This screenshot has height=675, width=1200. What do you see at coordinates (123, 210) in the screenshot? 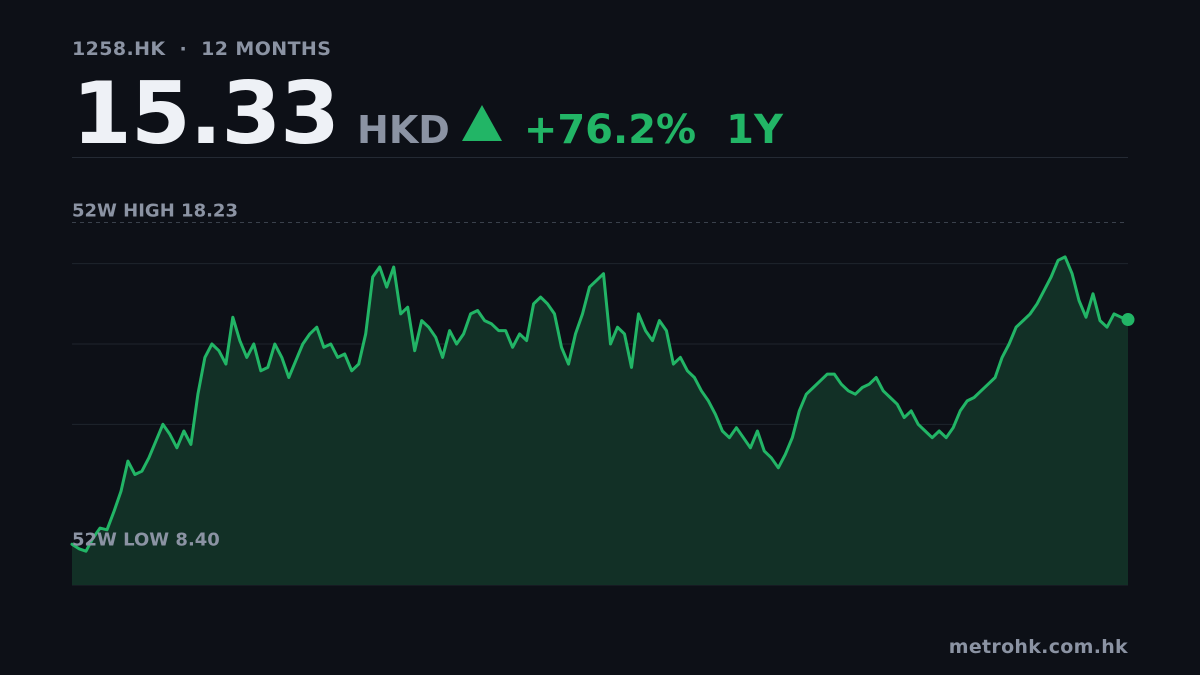
I see `52w-high-label-text: 52W HIGH` at bounding box center [123, 210].